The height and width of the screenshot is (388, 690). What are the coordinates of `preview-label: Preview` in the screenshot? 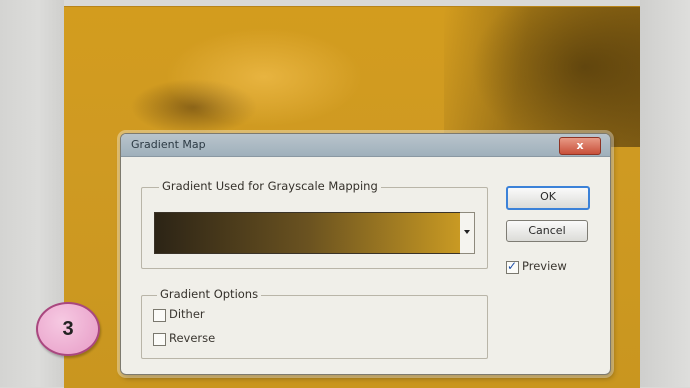 It's located at (544, 266).